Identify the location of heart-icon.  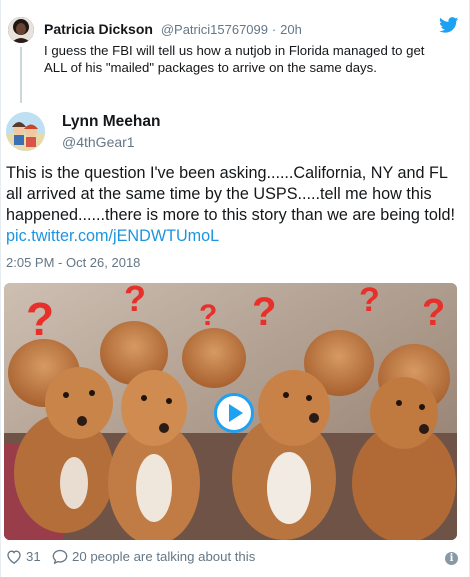
(14, 557).